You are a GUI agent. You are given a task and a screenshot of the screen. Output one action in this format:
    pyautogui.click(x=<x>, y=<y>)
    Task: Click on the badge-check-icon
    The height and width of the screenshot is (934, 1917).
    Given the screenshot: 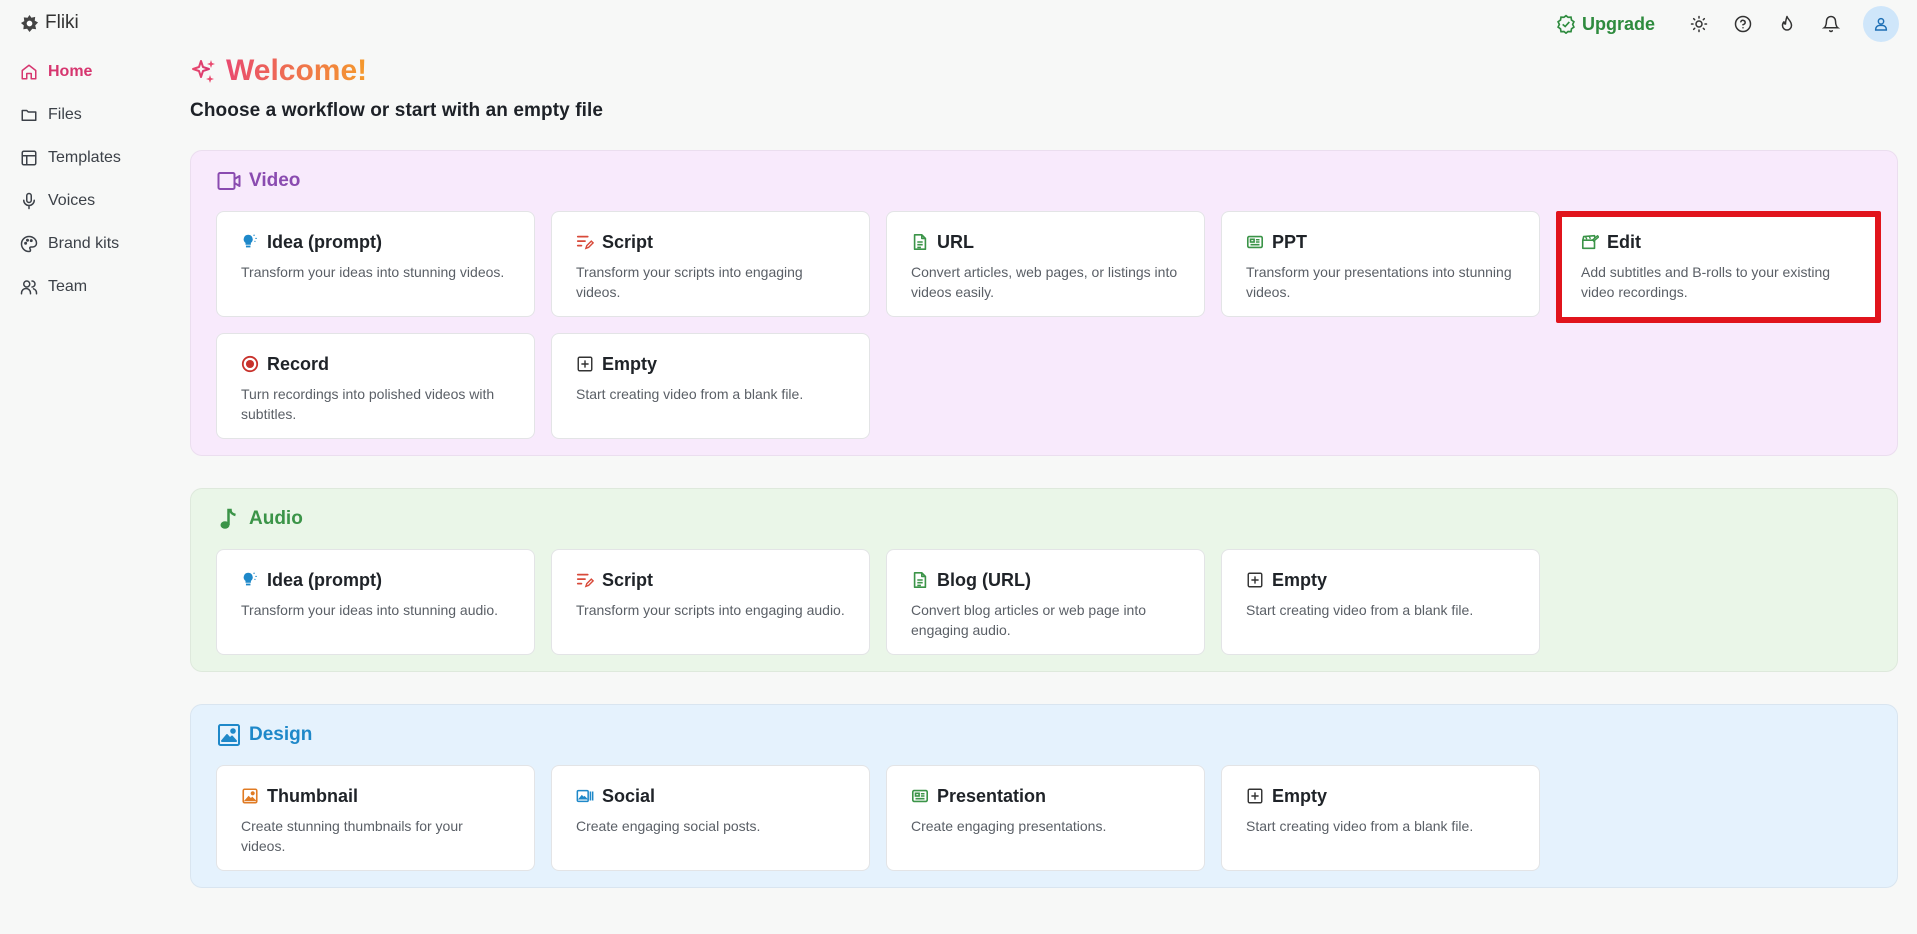 What is the action you would take?
    pyautogui.click(x=1566, y=24)
    